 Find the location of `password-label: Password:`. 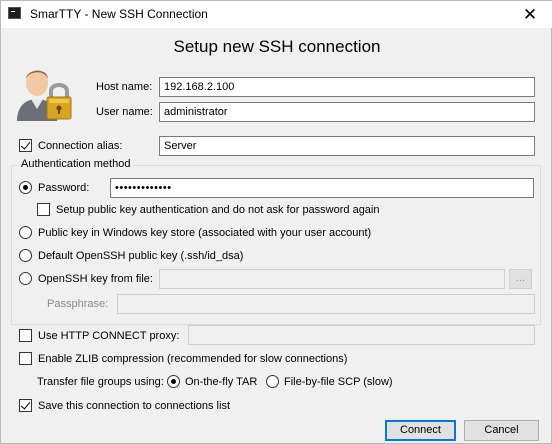

password-label: Password: is located at coordinates (64, 188).